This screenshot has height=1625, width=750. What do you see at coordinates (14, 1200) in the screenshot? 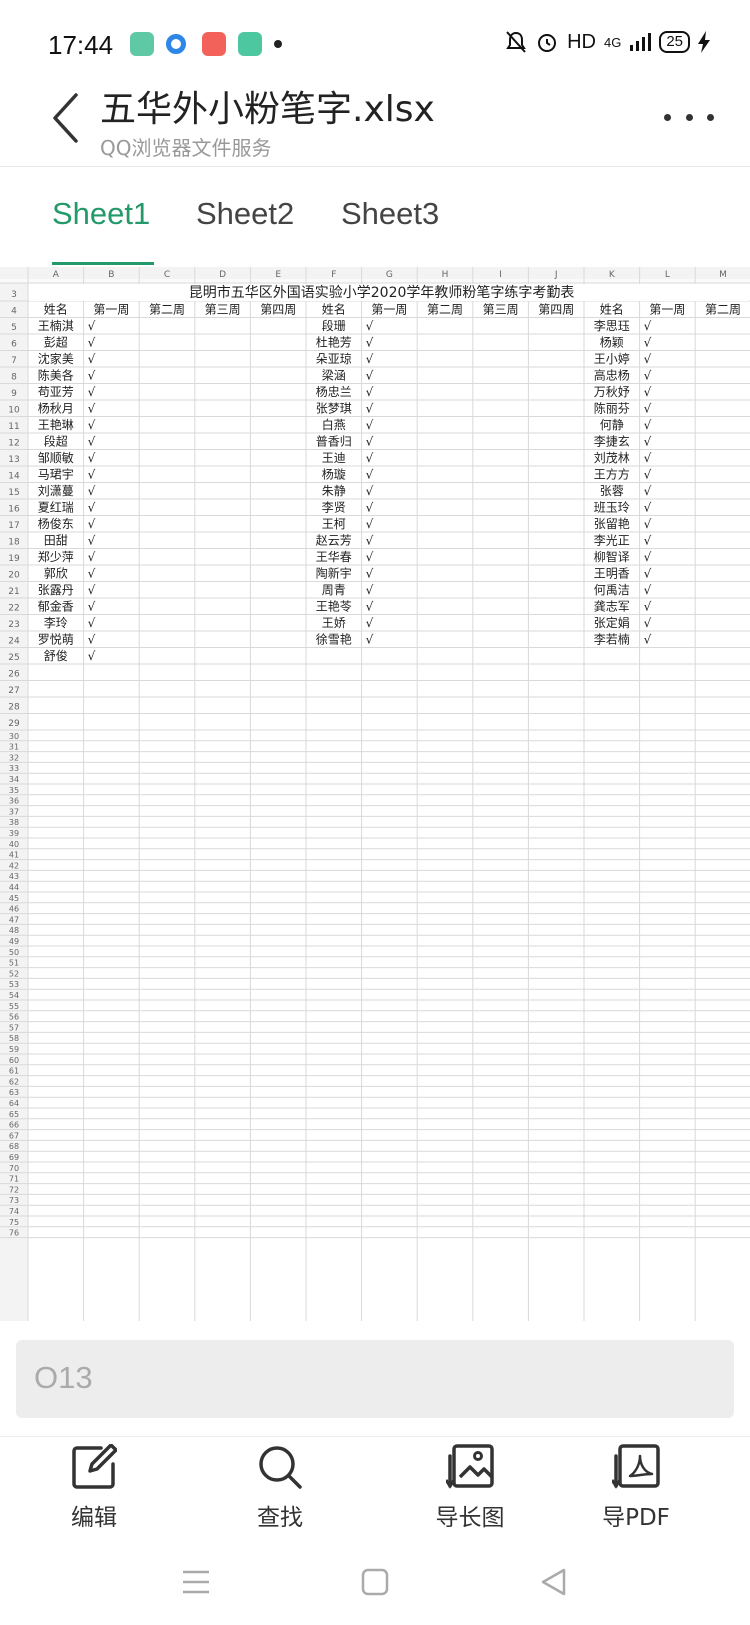
I see `row-number: 73` at bounding box center [14, 1200].